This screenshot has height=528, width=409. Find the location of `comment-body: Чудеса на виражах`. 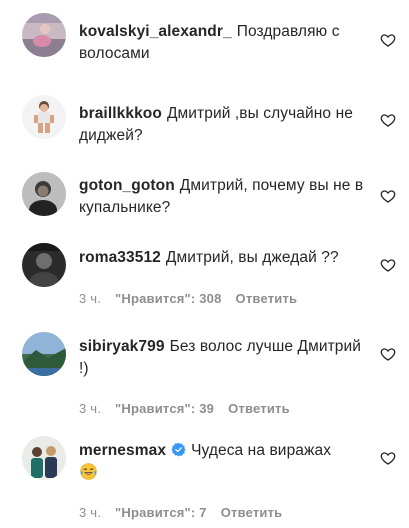

comment-body: Чудеса на виражах is located at coordinates (261, 450).